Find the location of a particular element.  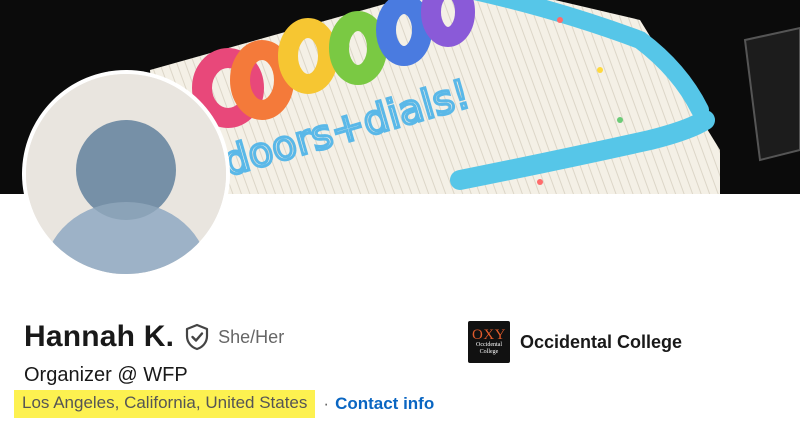

profile-name: Hannah K. is located at coordinates (99, 336).